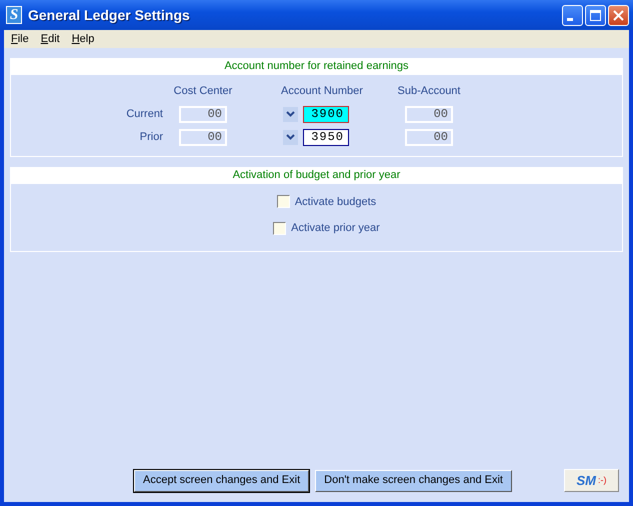  Describe the element at coordinates (20, 39) in the screenshot. I see `menu-item: File` at that location.